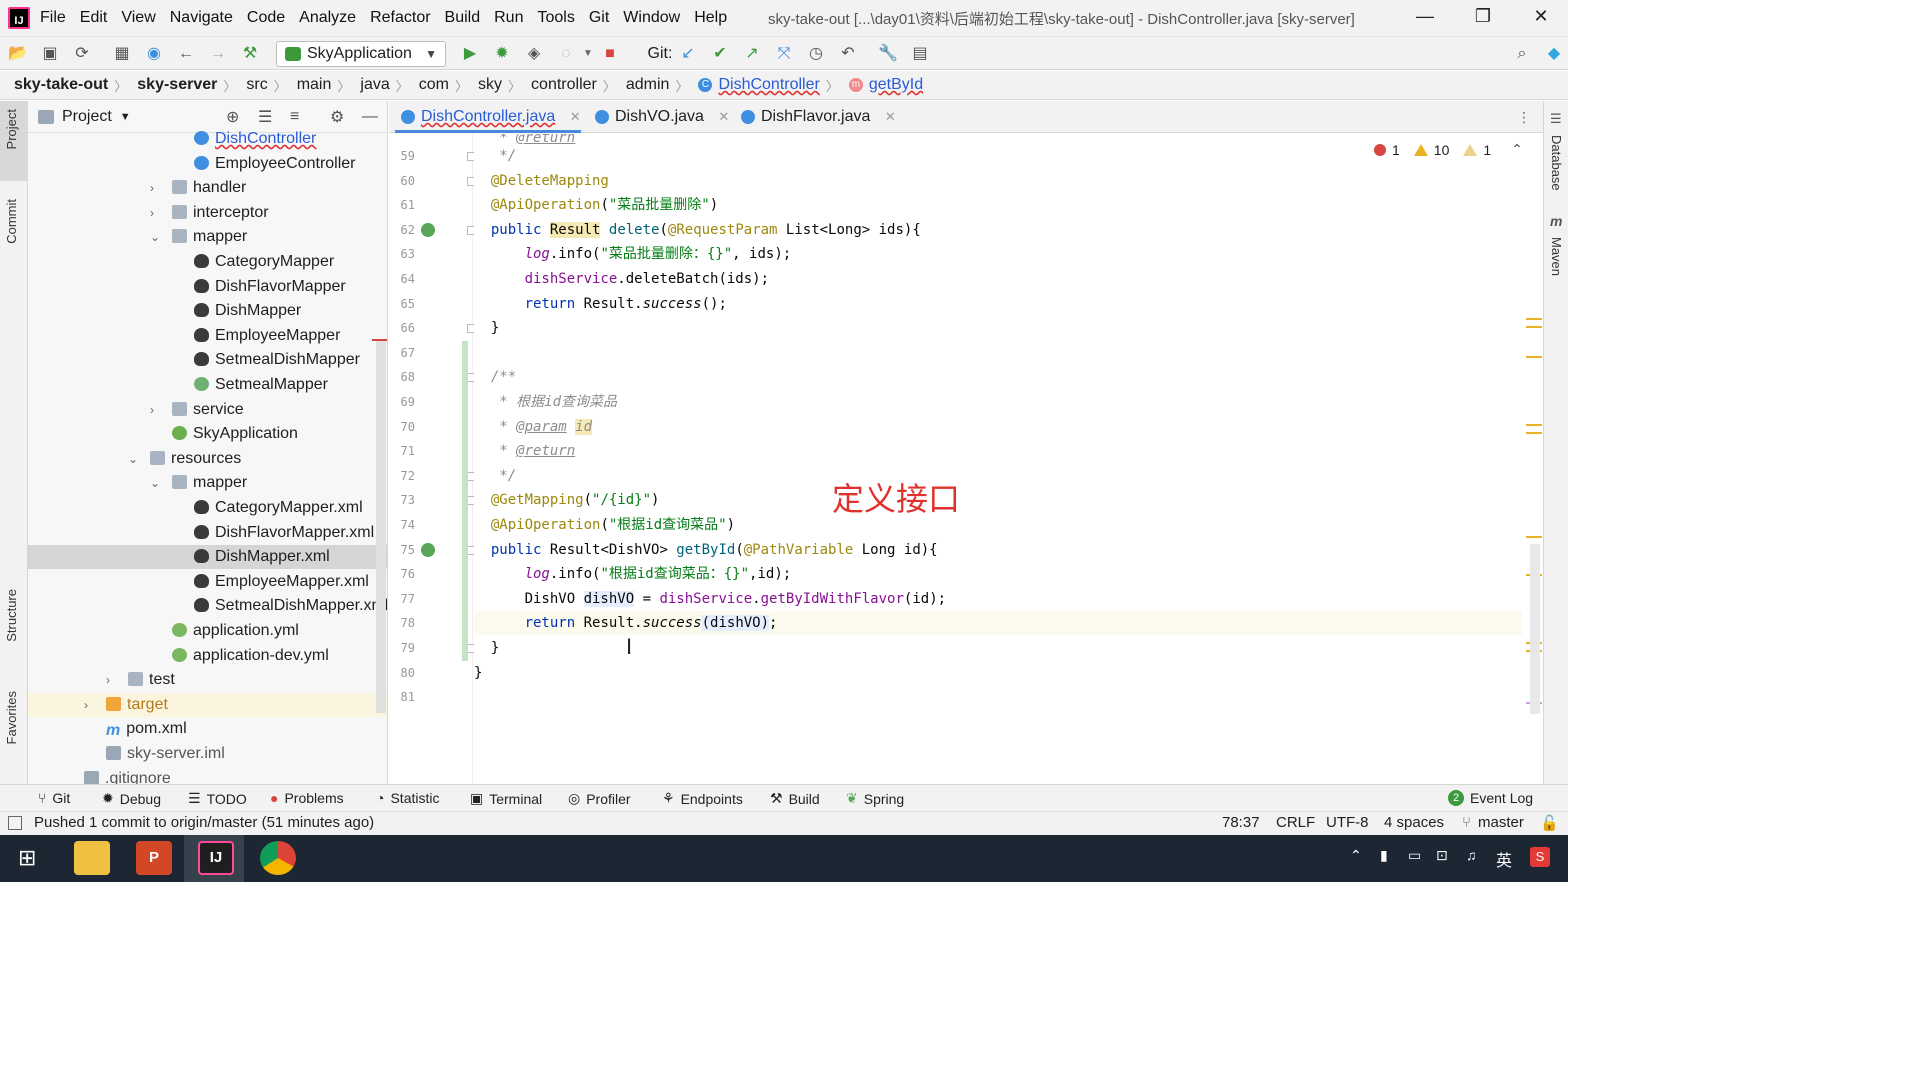 Image resolution: width=1920 pixels, height=1080 pixels. Describe the element at coordinates (600, 304) in the screenshot. I see `code-line: return Result.success();` at that location.